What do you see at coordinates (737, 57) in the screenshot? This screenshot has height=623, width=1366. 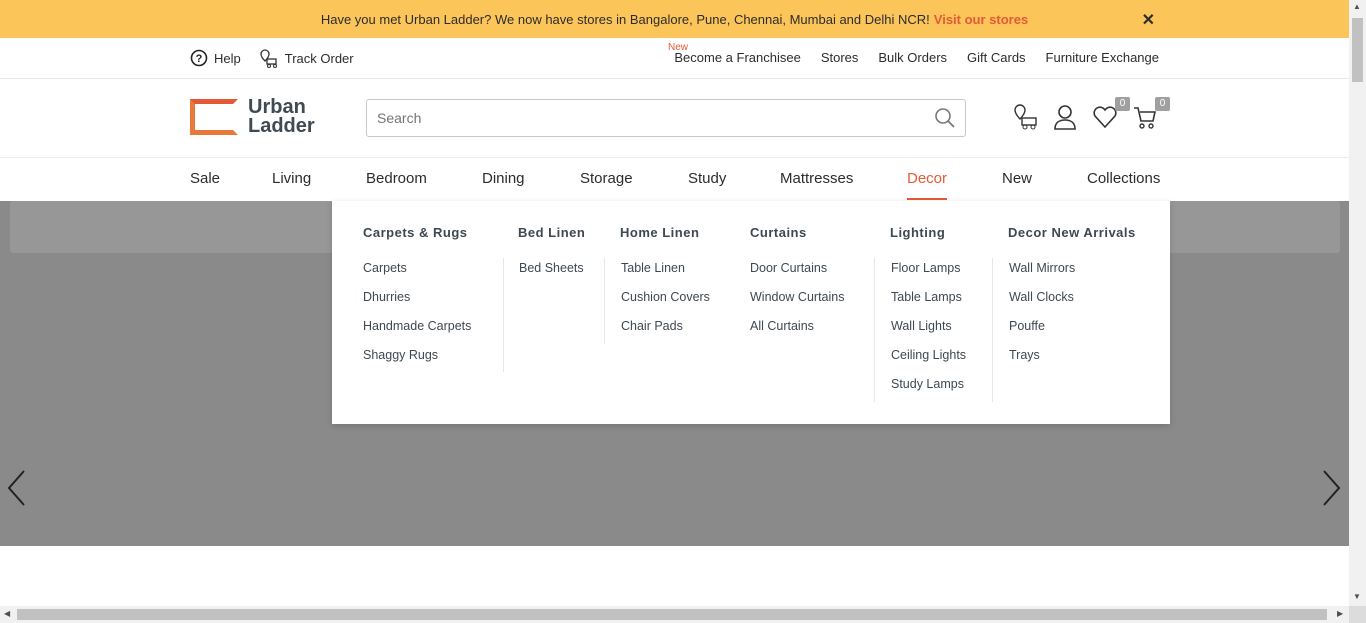 I see `franchisee-link: Become a Franchisee` at bounding box center [737, 57].